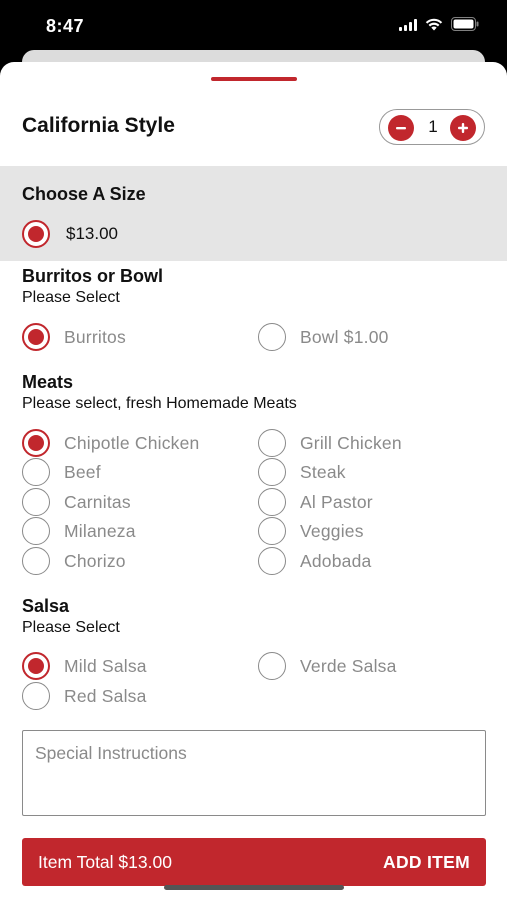 The width and height of the screenshot is (507, 900). I want to click on option-label: Burritos, so click(95, 336).